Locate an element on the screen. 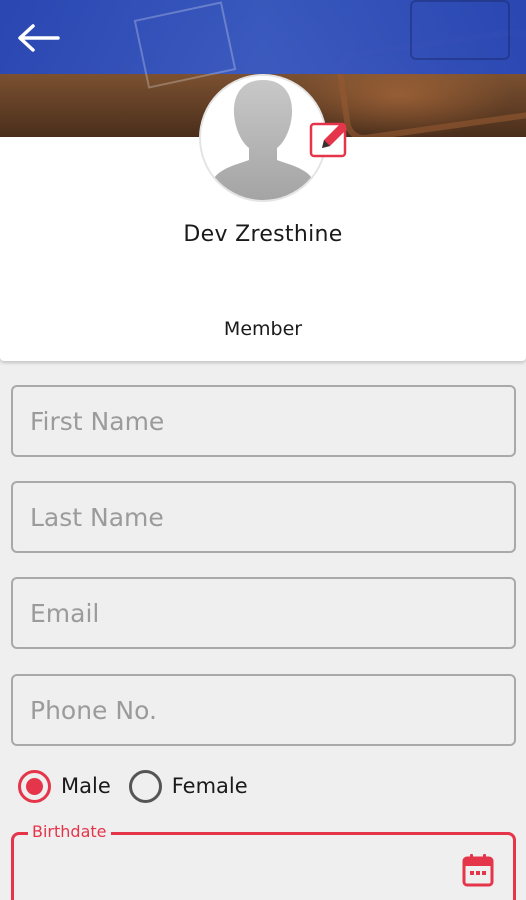  email-input is located at coordinates (263, 613).